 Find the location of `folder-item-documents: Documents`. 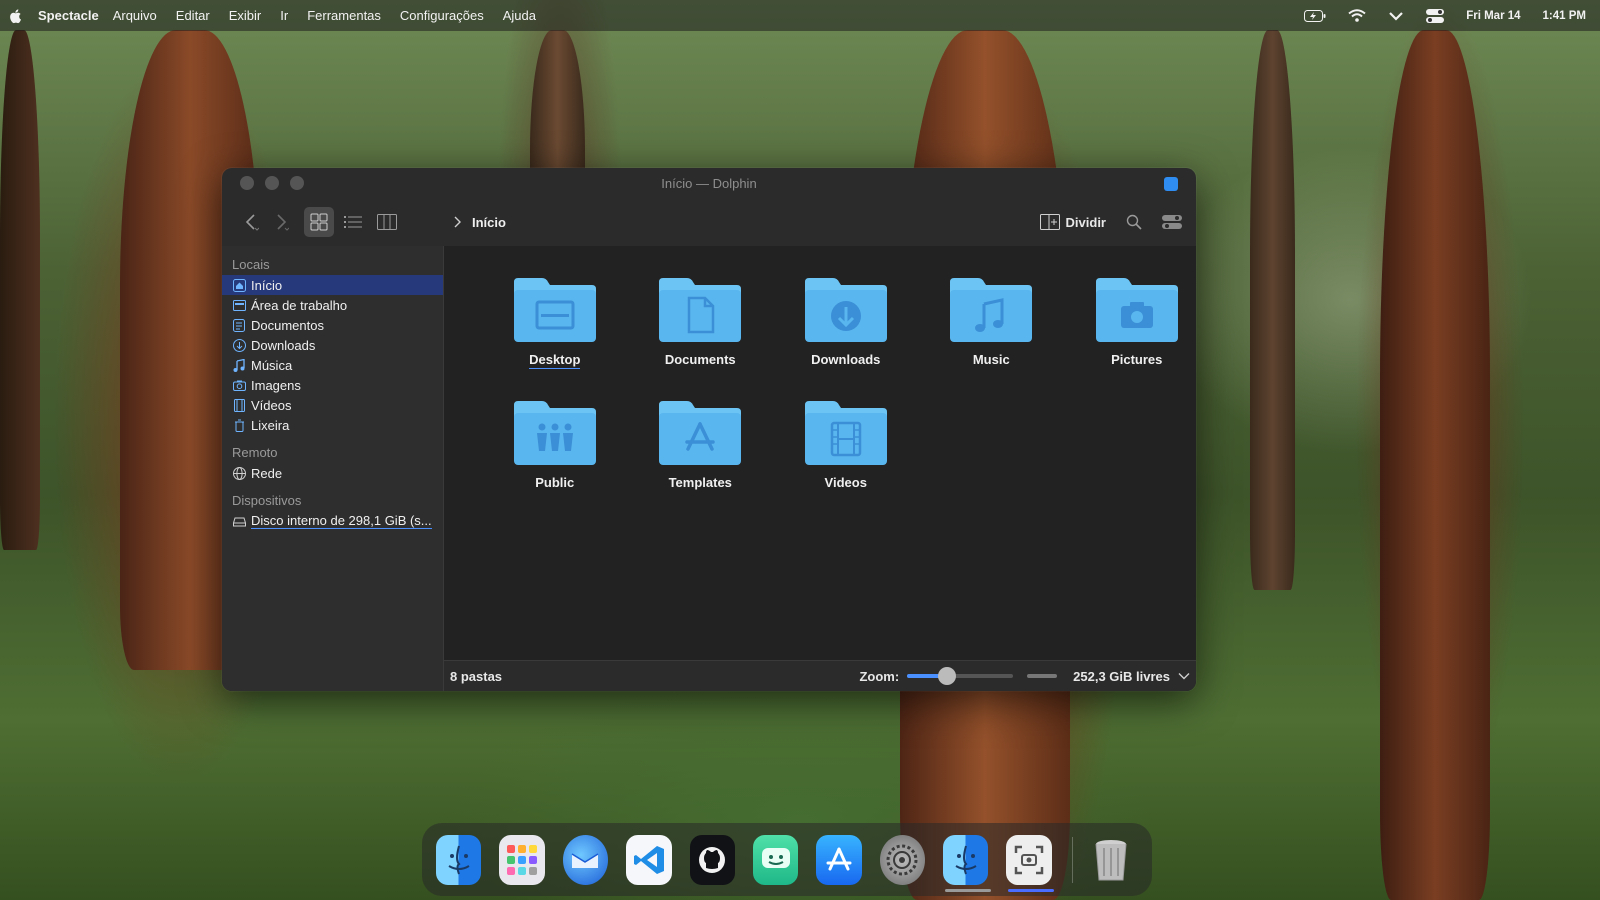

folder-item-documents: Documents is located at coordinates (701, 322).